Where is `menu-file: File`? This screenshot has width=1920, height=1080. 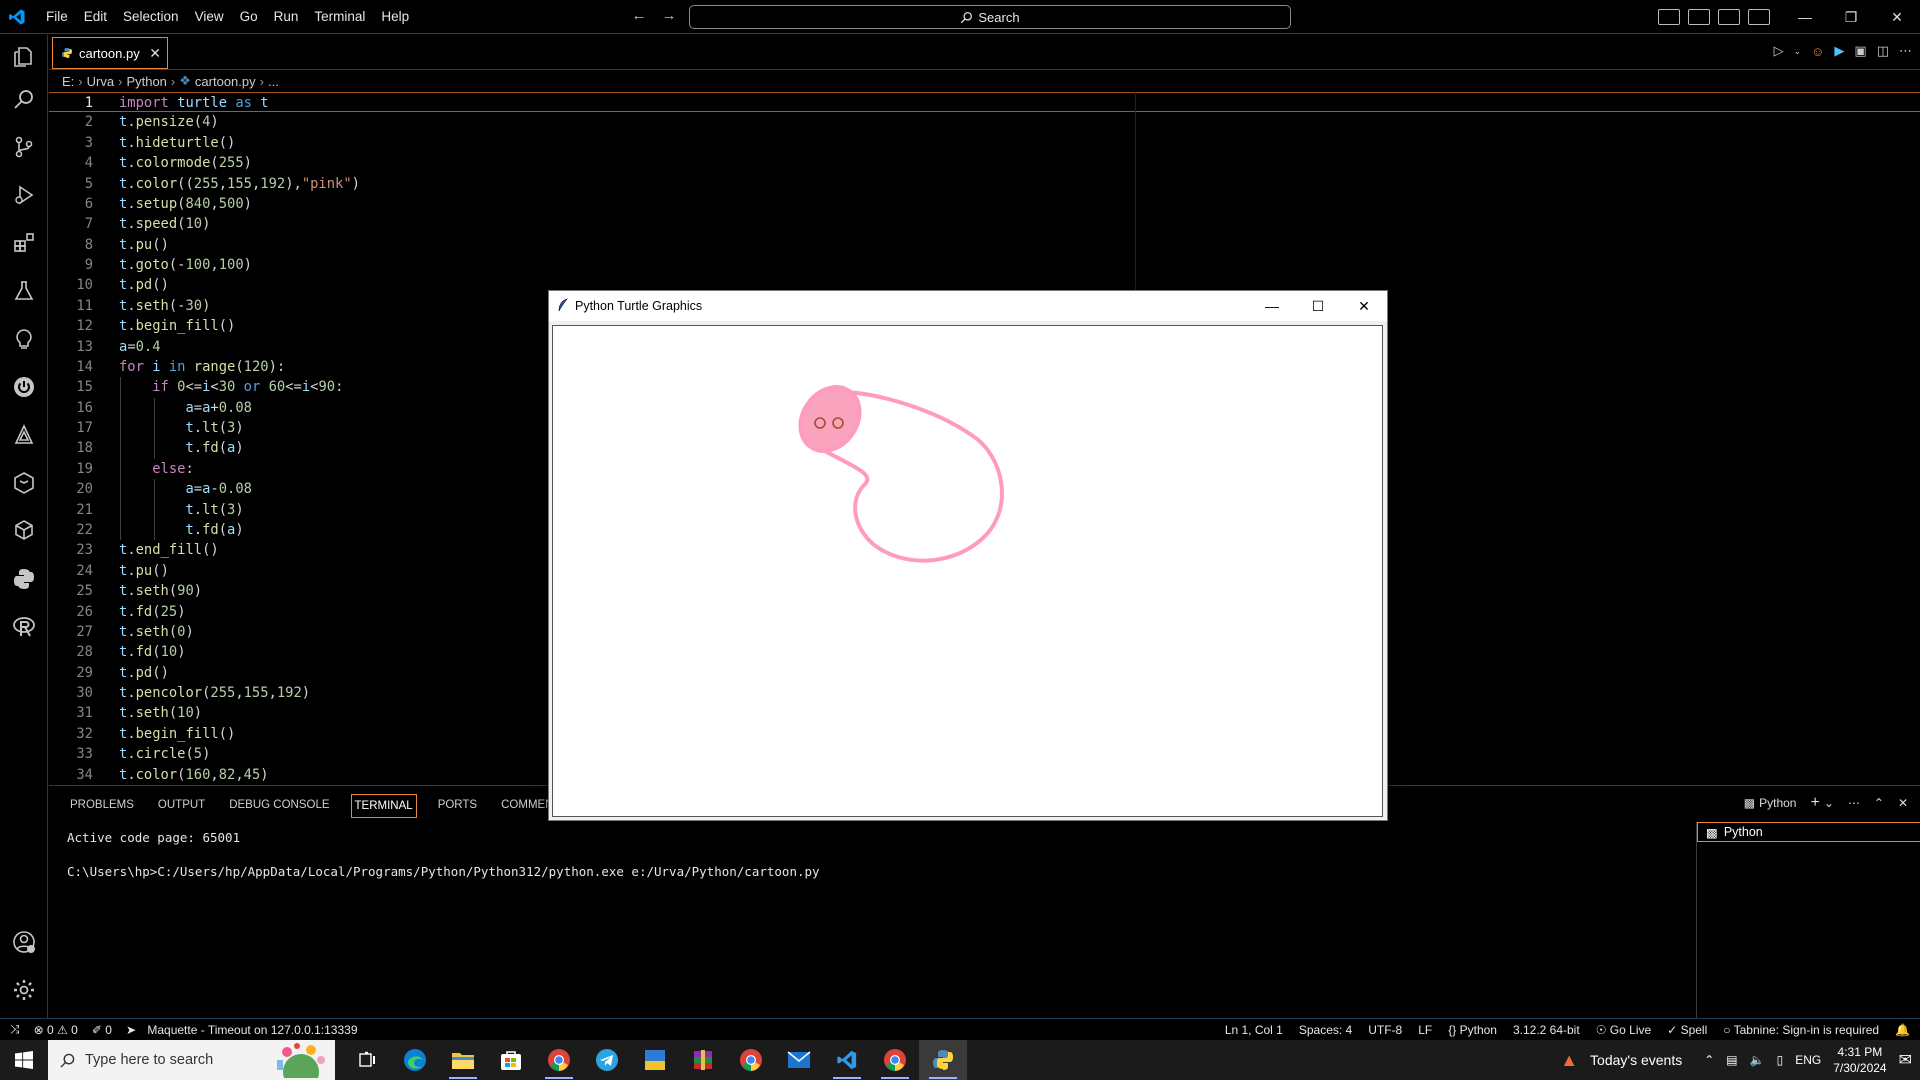 menu-file: File is located at coordinates (57, 17).